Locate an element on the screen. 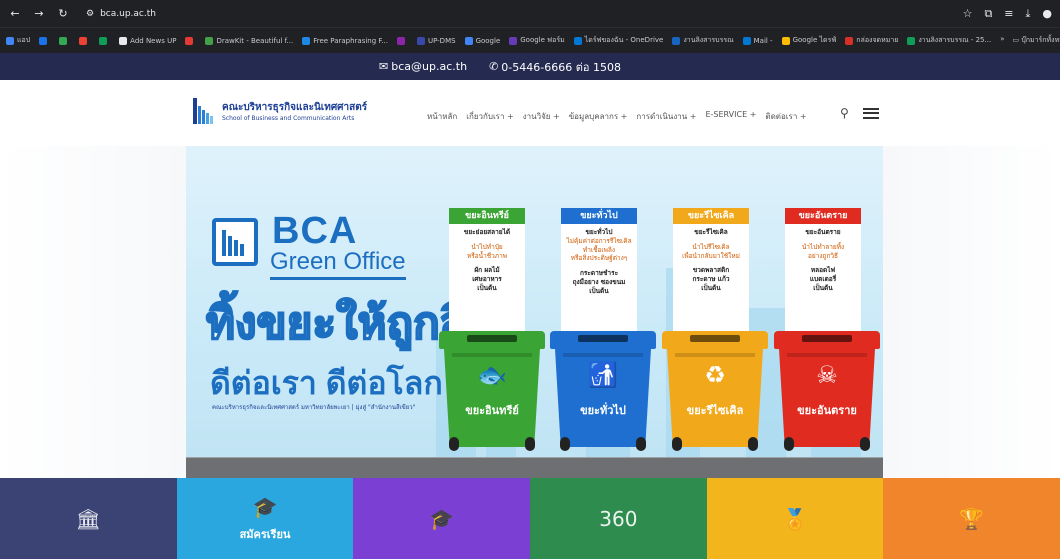  page-background-left is located at coordinates (93, 312).